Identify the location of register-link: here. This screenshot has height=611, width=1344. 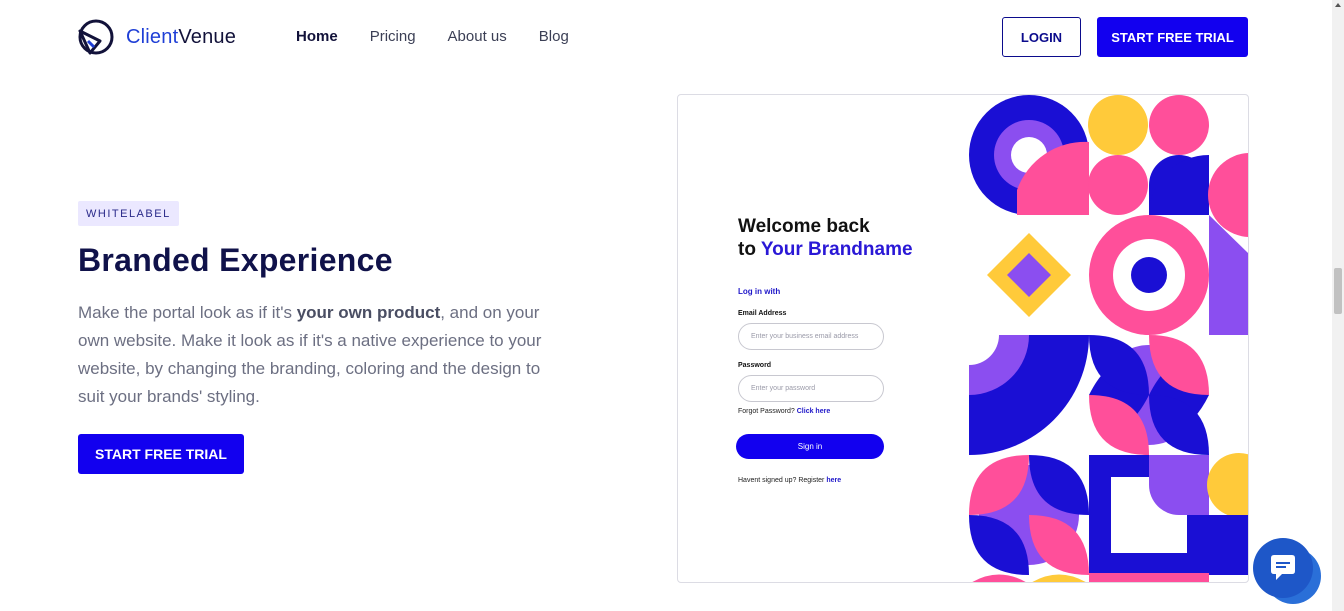
(833, 480).